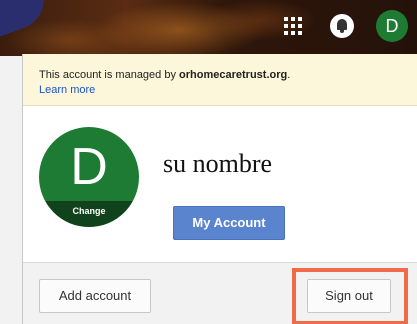 This screenshot has width=417, height=324. What do you see at coordinates (229, 223) in the screenshot?
I see `my-account-button: My Account` at bounding box center [229, 223].